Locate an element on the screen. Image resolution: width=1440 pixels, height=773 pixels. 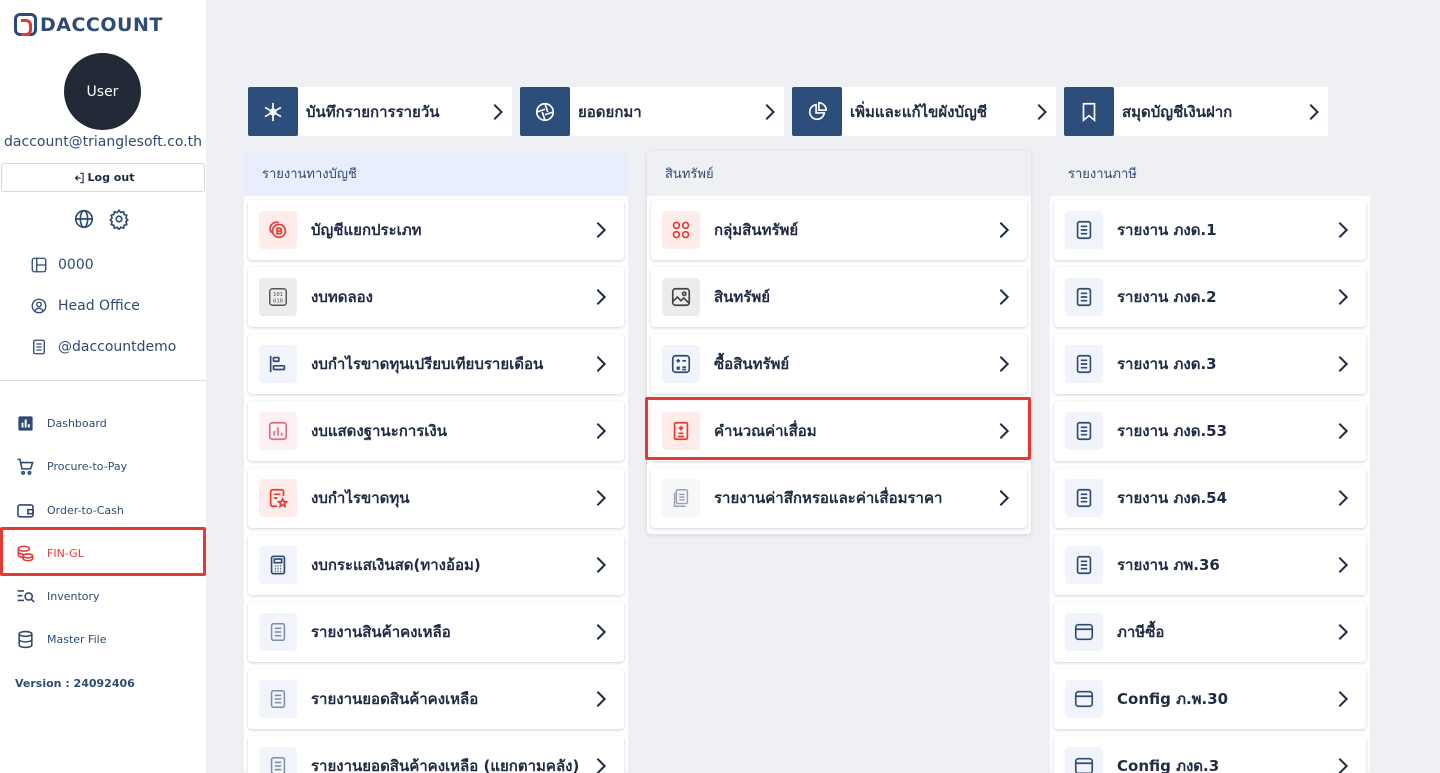
item-label: รายงาน ภงด.54 is located at coordinates (1172, 498).